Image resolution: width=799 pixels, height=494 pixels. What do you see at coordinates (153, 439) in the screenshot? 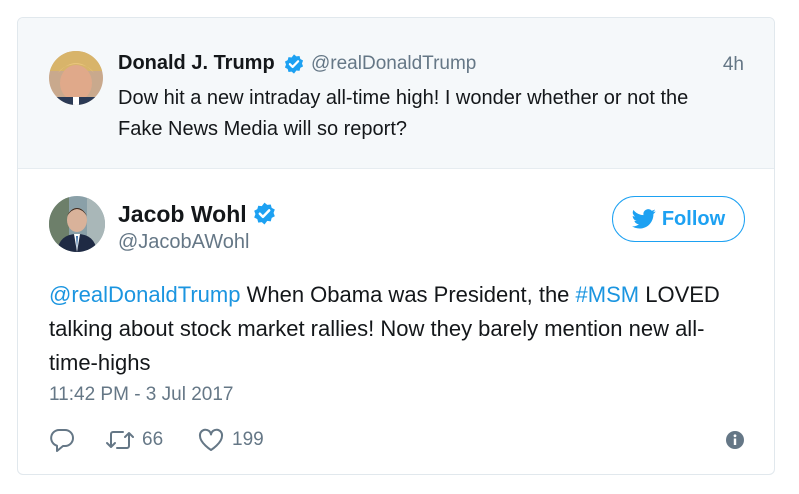
I see `retweet-count: 66` at bounding box center [153, 439].